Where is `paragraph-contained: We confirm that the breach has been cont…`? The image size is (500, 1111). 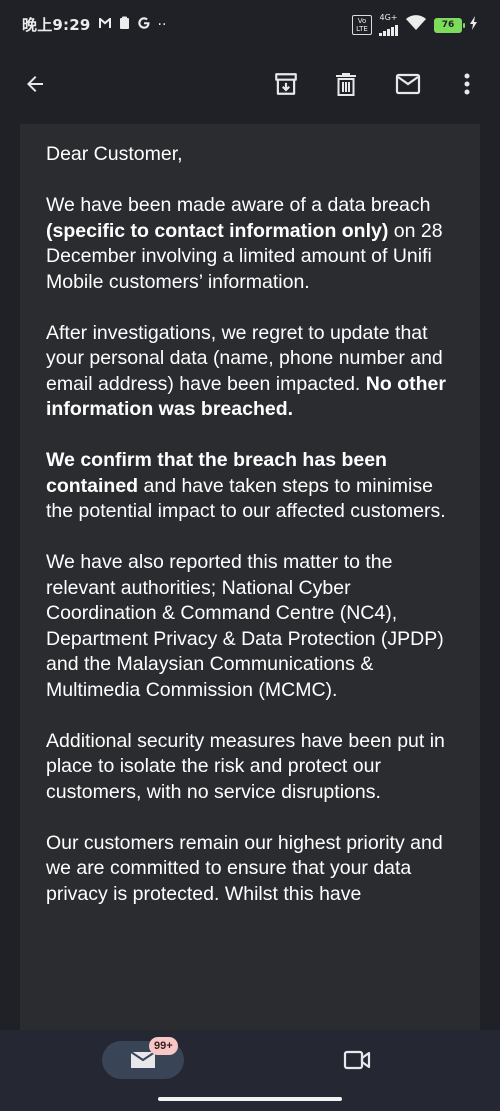 paragraph-contained: We confirm that the breach has been cont… is located at coordinates (252, 486).